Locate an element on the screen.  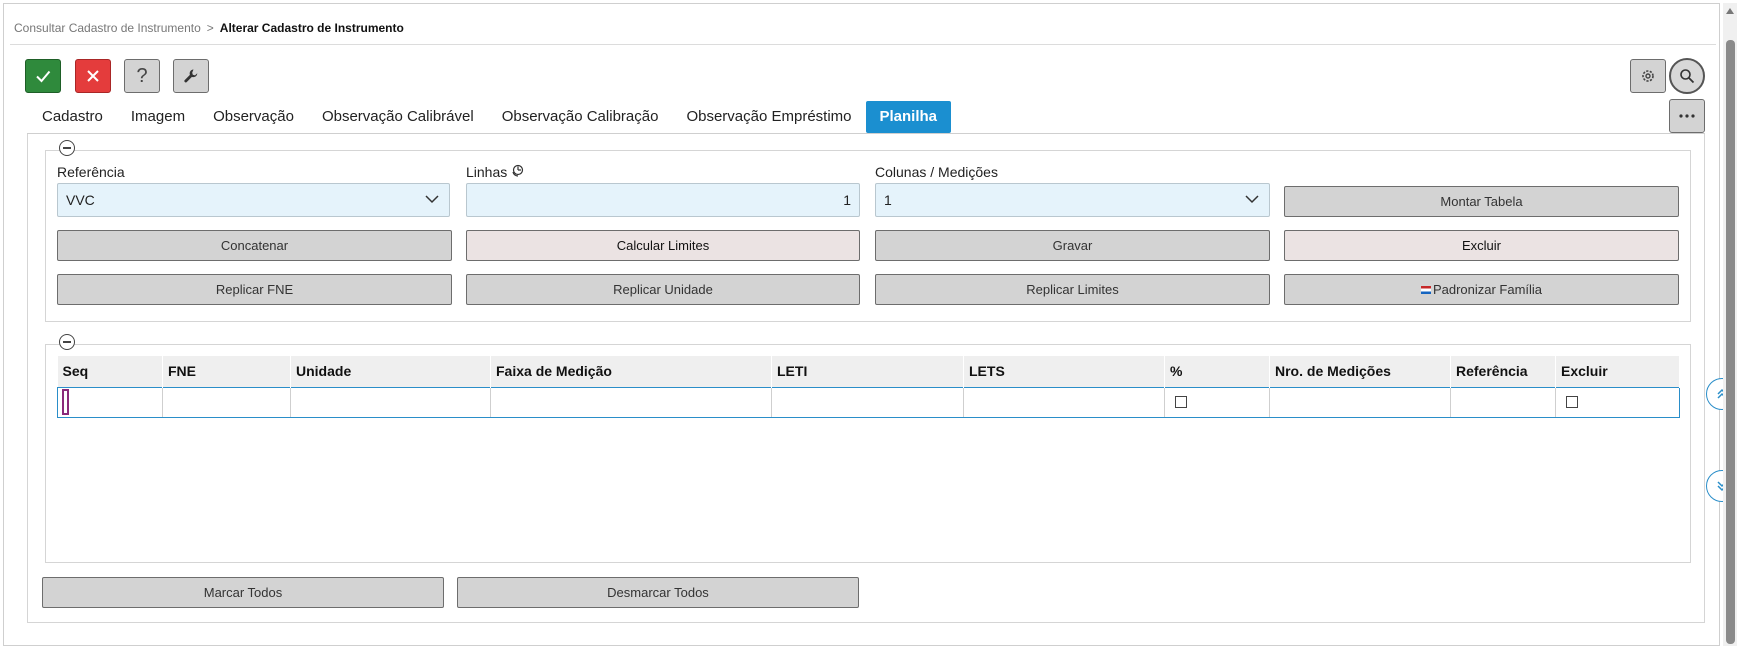
montar-tabela-button: Montar Tabela is located at coordinates (1481, 201).